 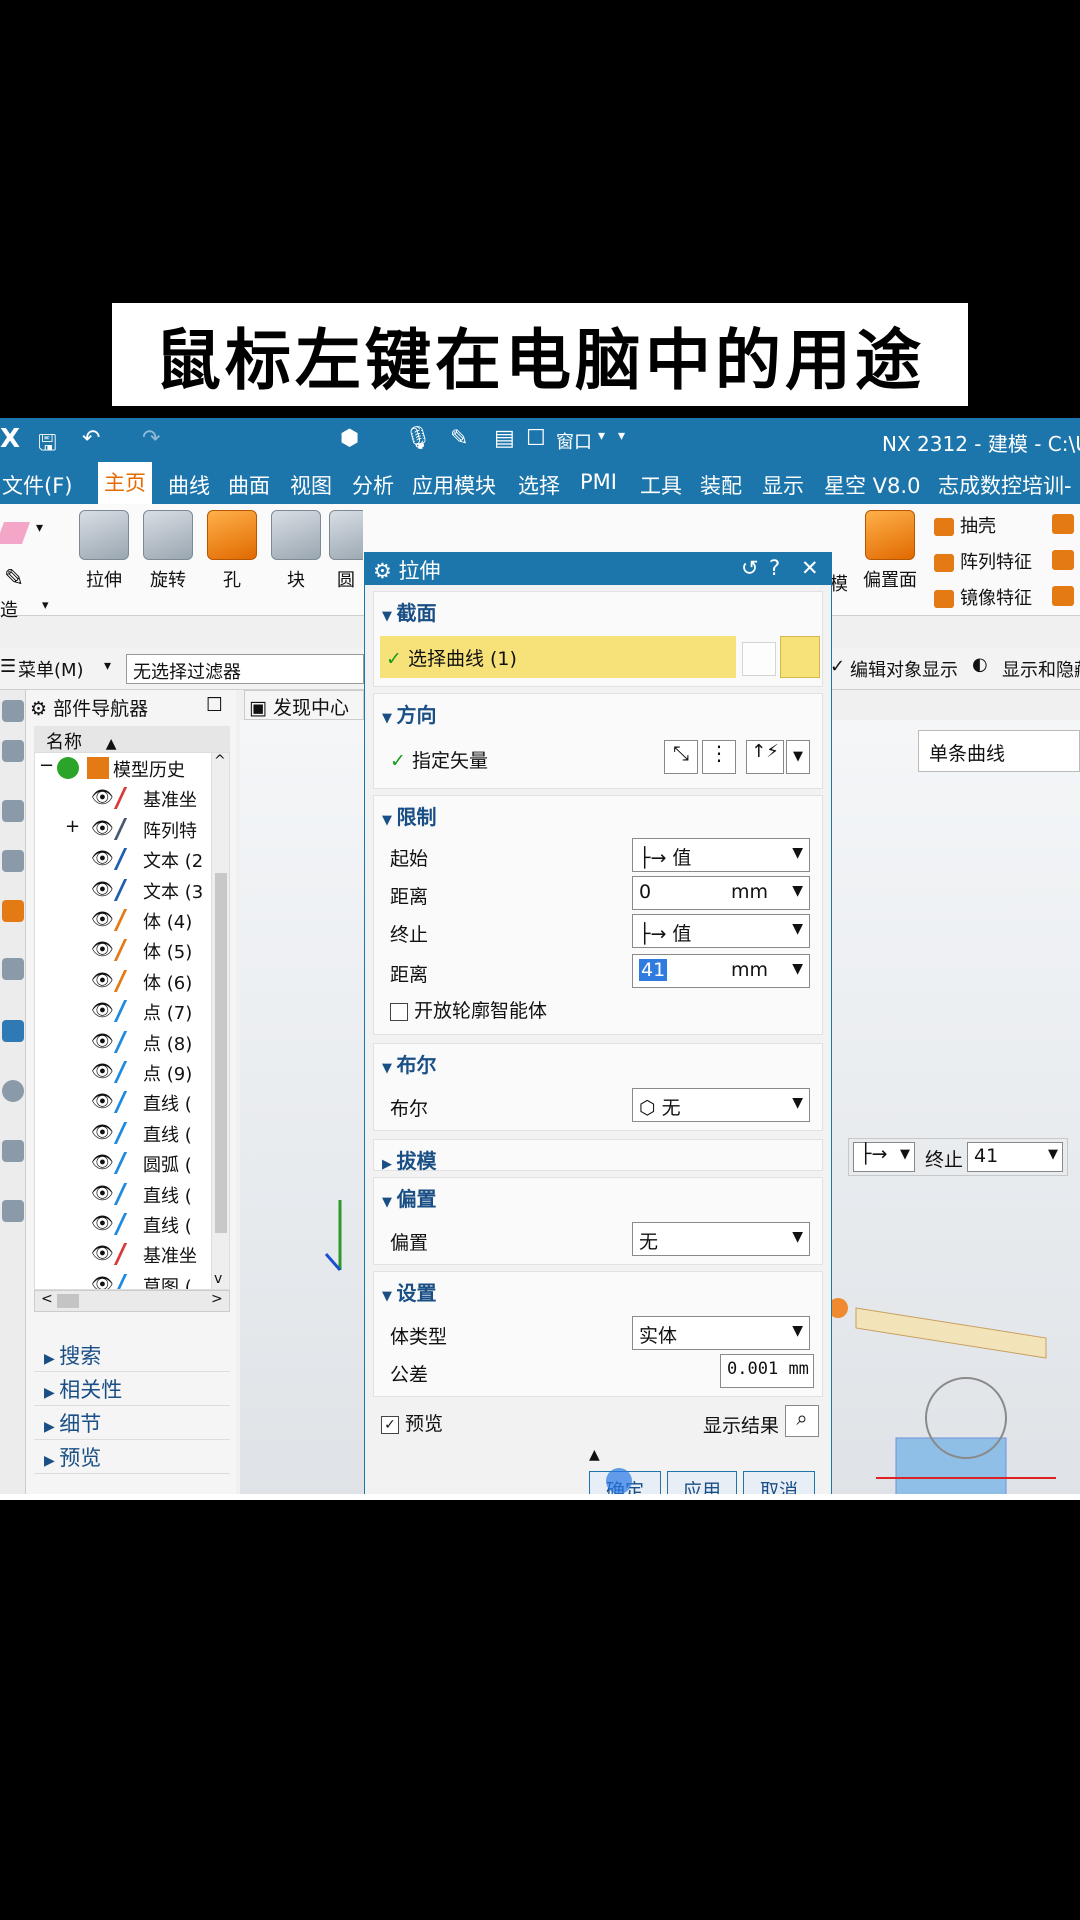 I want to click on tree-node: 👁 点 (7), so click(x=132, y=1011).